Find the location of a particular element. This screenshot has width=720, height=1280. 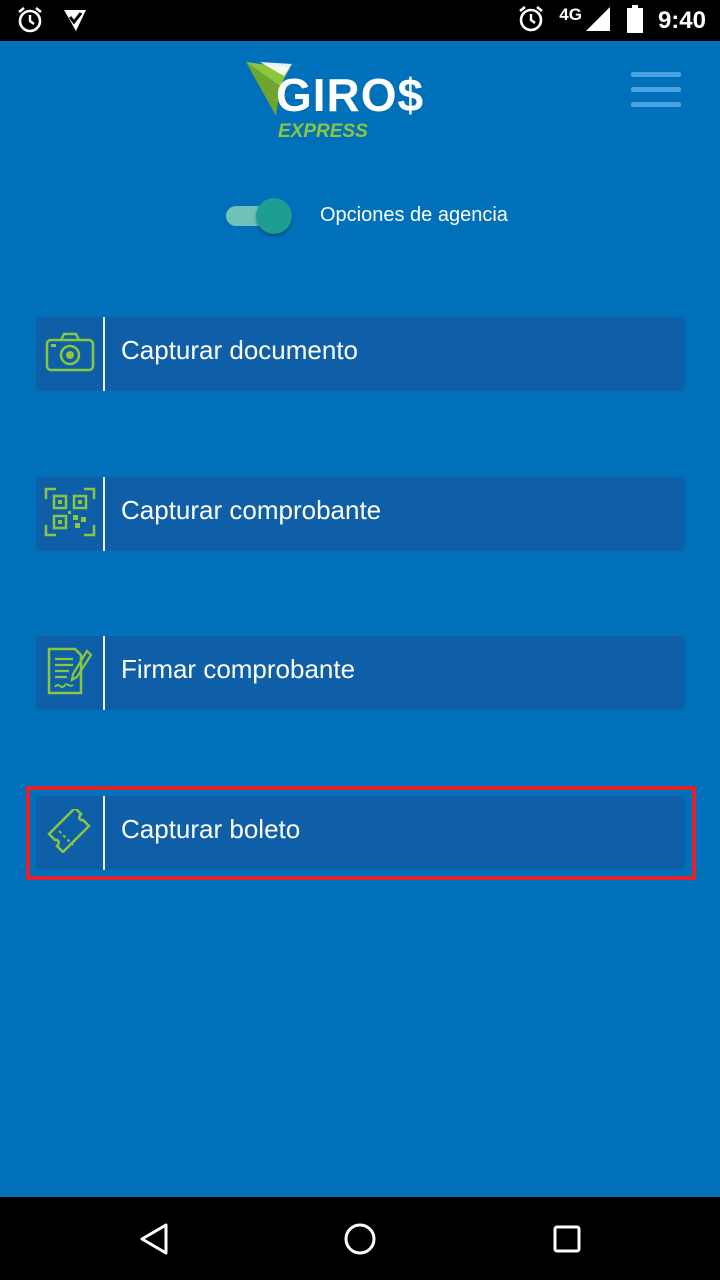

menu-item-label: Capturar comprobante is located at coordinates (251, 510).